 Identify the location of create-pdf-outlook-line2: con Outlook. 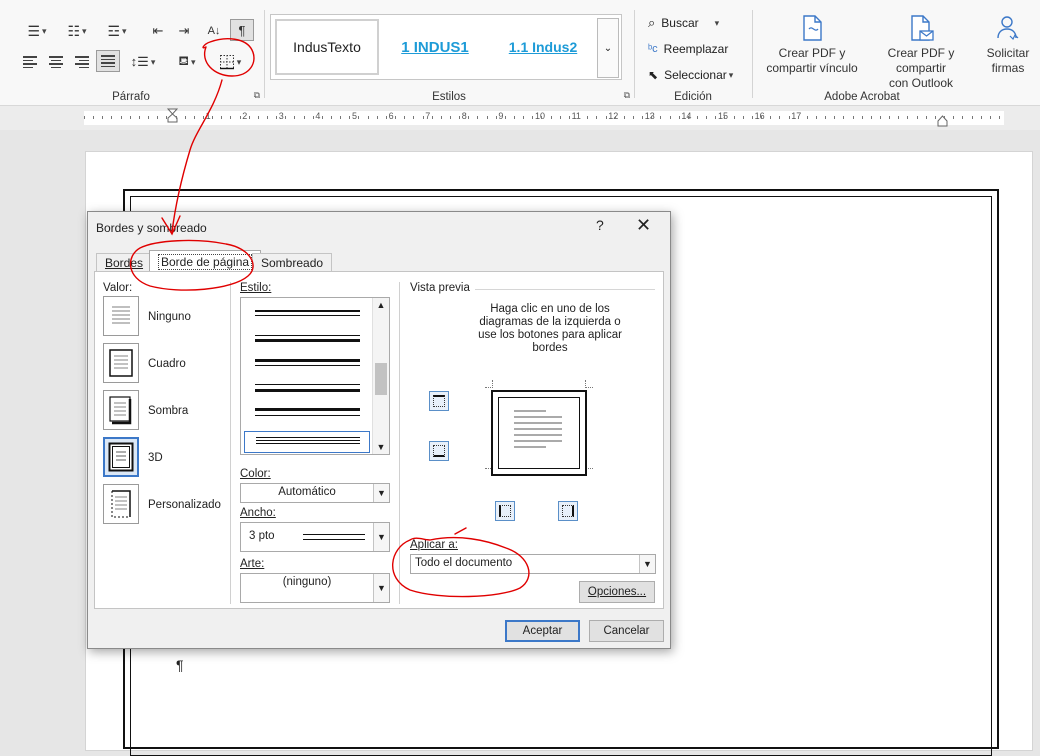
(921, 83).